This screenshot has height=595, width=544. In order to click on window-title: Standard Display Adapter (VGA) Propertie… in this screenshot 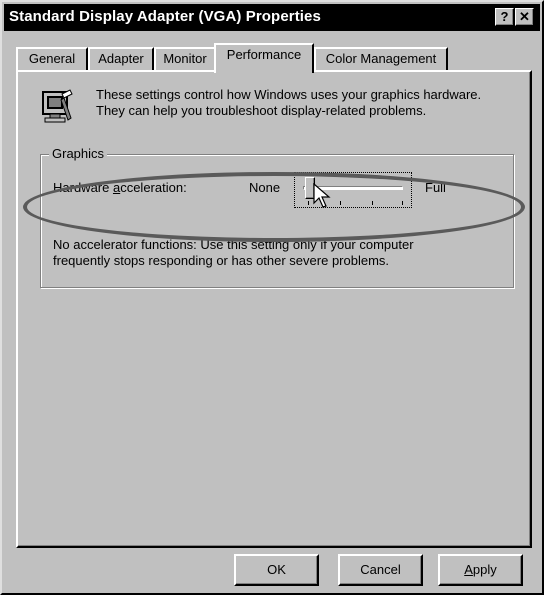, I will do `click(165, 16)`.